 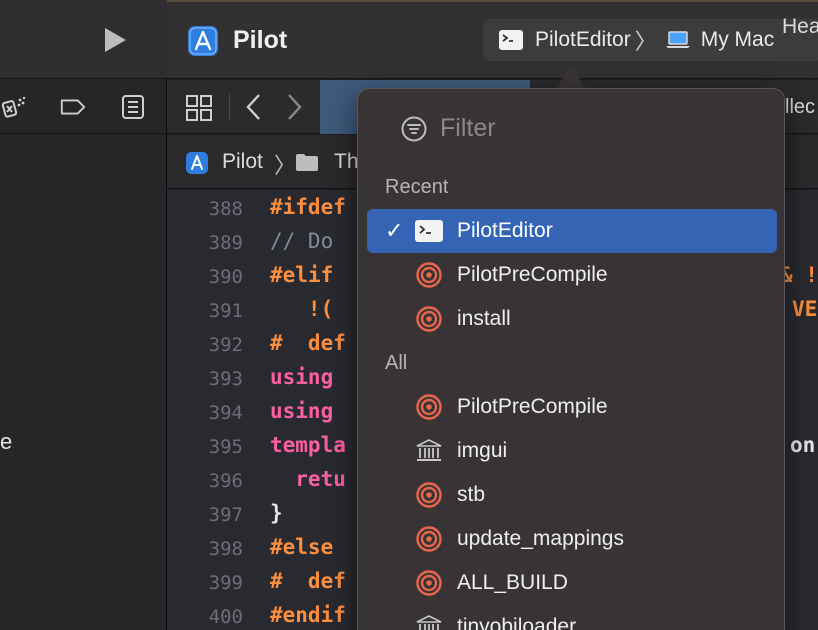 What do you see at coordinates (83, 39) in the screenshot?
I see `navigator-toolbar` at bounding box center [83, 39].